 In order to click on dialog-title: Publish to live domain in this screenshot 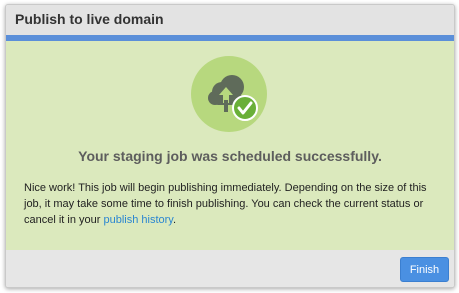, I will do `click(89, 19)`.